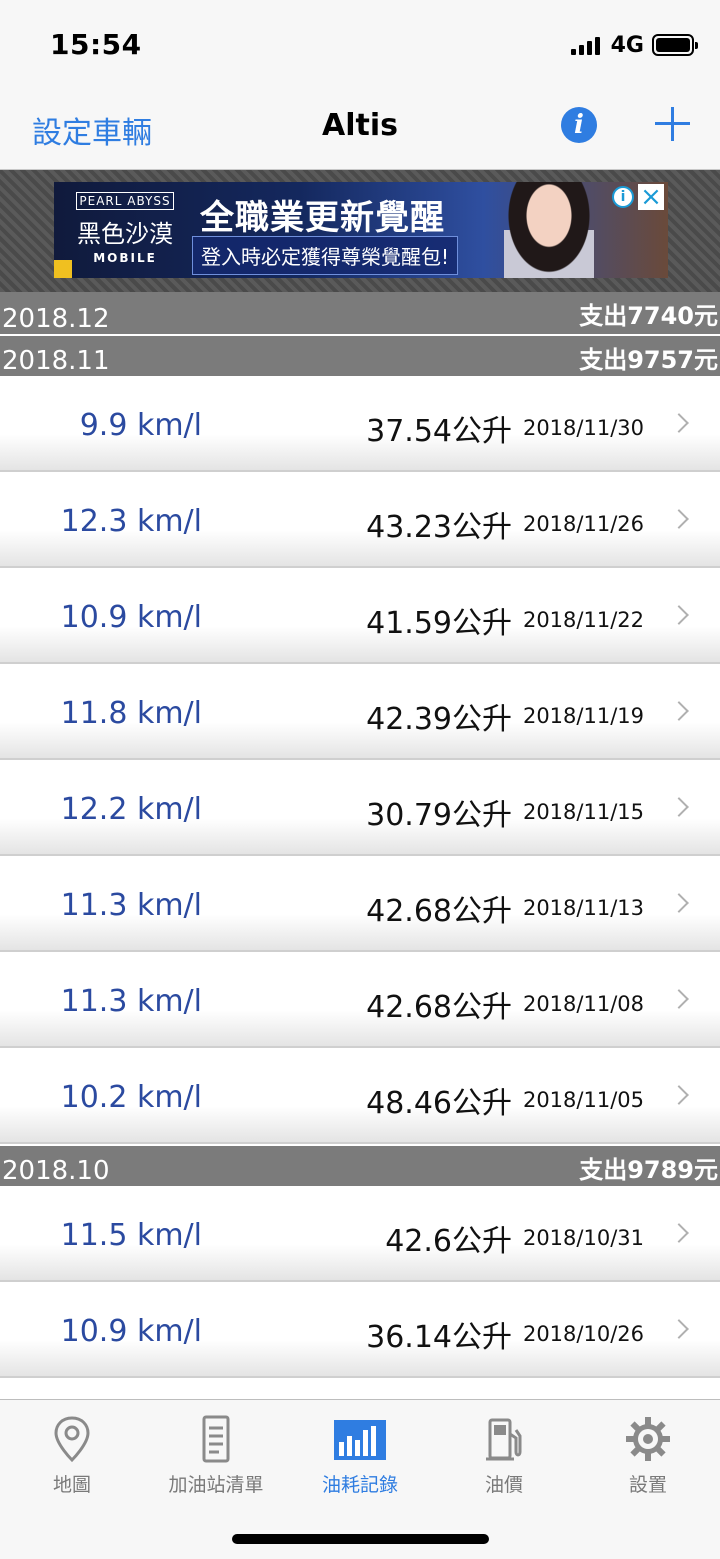 This screenshot has width=720, height=1559. What do you see at coordinates (71, 1485) in the screenshot?
I see `tab-label: 地圖` at bounding box center [71, 1485].